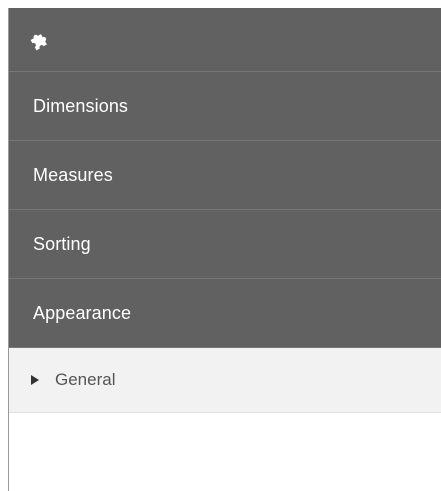 The image size is (441, 491). Describe the element at coordinates (85, 379) in the screenshot. I see `subsection-label-general: General` at that location.